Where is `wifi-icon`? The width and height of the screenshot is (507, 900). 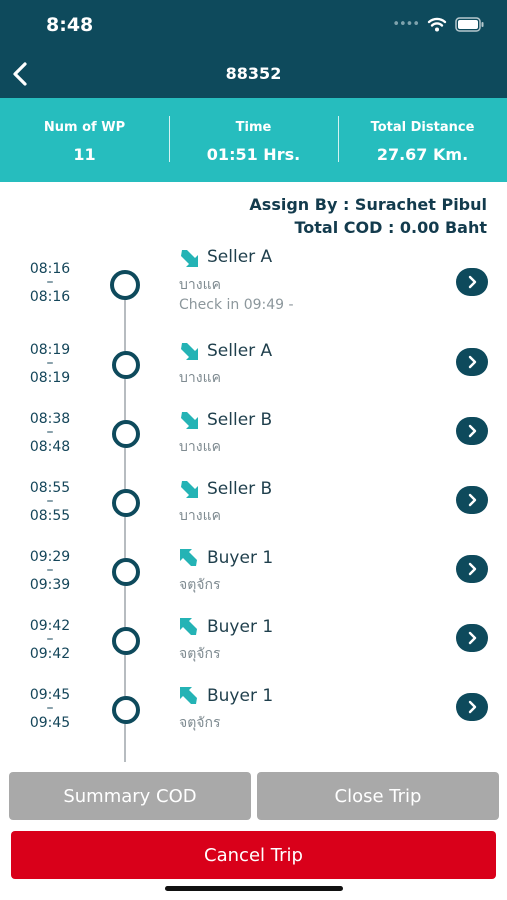
wifi-icon is located at coordinates (437, 24).